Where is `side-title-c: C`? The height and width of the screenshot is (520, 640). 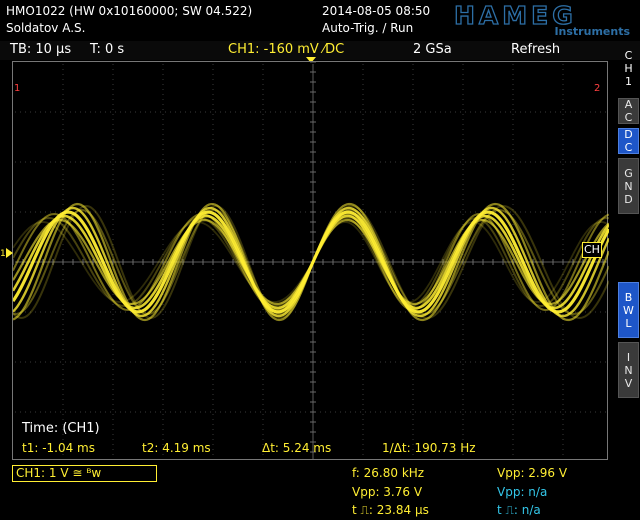 side-title-c: C is located at coordinates (628, 55).